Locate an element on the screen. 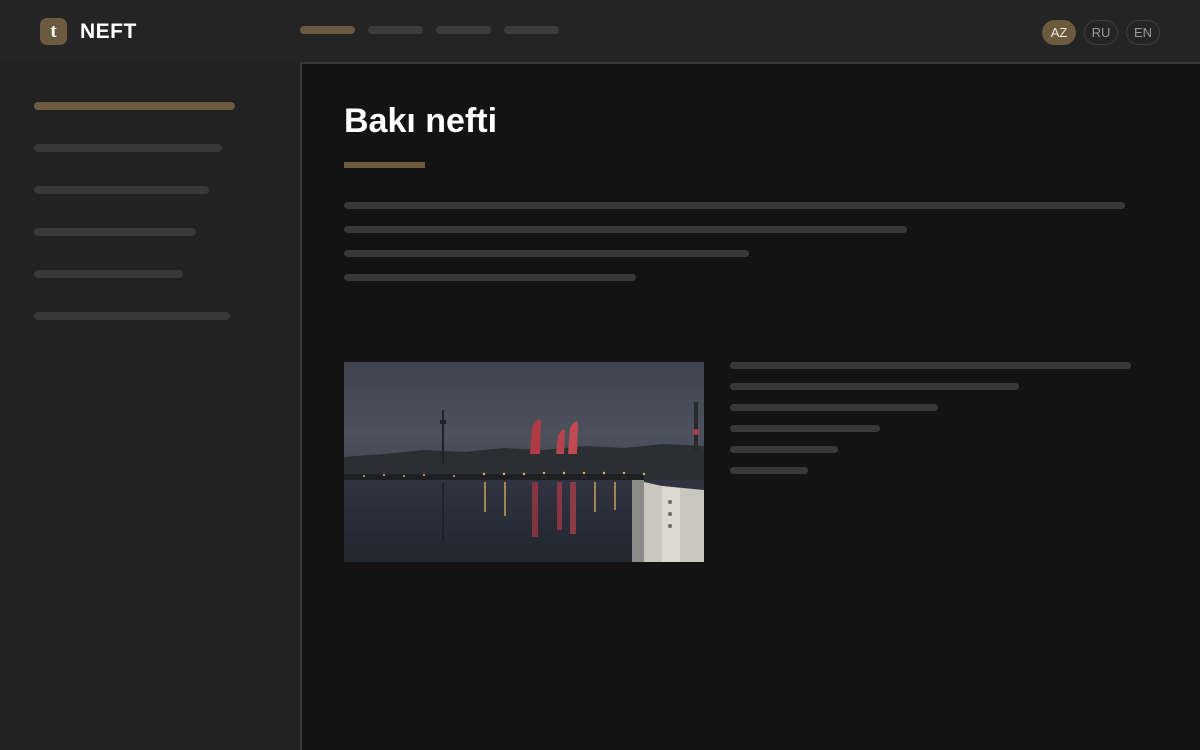 The image size is (1200, 750). brand-logo: t NEFT is located at coordinates (88, 31).